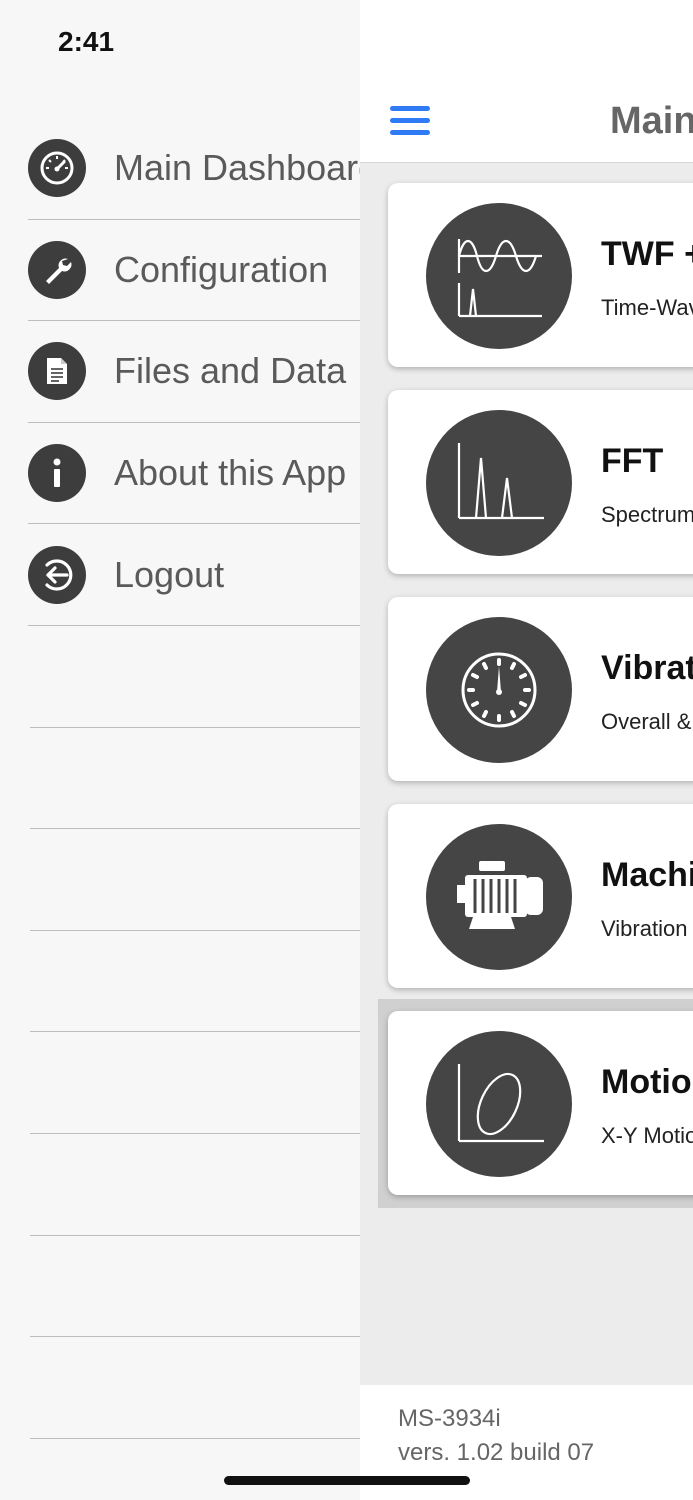  What do you see at coordinates (246, 168) in the screenshot?
I see `menu-item-label: Main Dashboard` at bounding box center [246, 168].